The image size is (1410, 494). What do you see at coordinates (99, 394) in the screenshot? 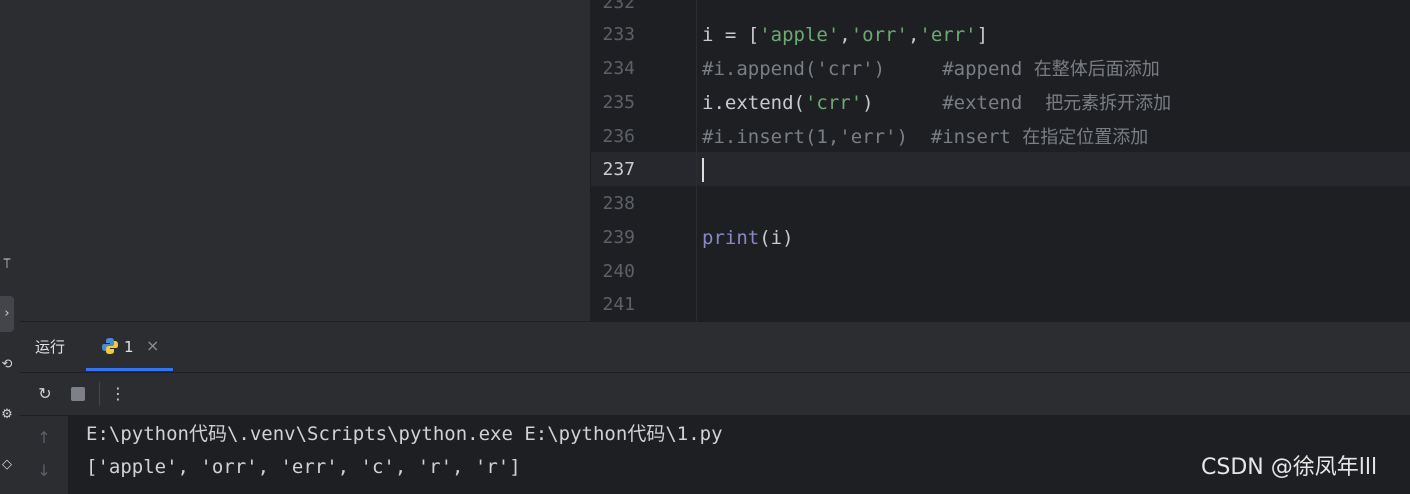
I see `toolbar-separator` at bounding box center [99, 394].